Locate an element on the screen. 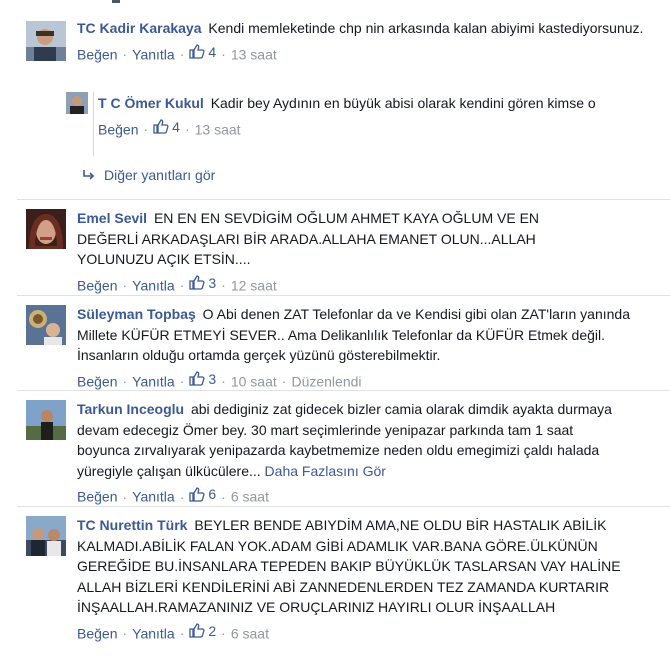 This screenshot has height=669, width=670. see-more-replies-link: Diğer yanıtları gör is located at coordinates (148, 175).